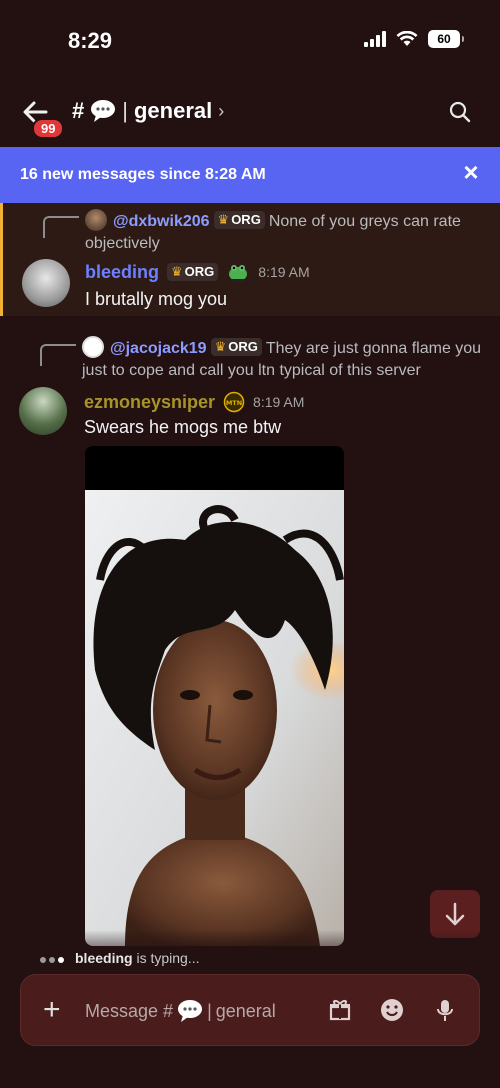 This screenshot has height=1088, width=500. Describe the element at coordinates (158, 348) in the screenshot. I see `reply-mention: @jacojack19` at that location.